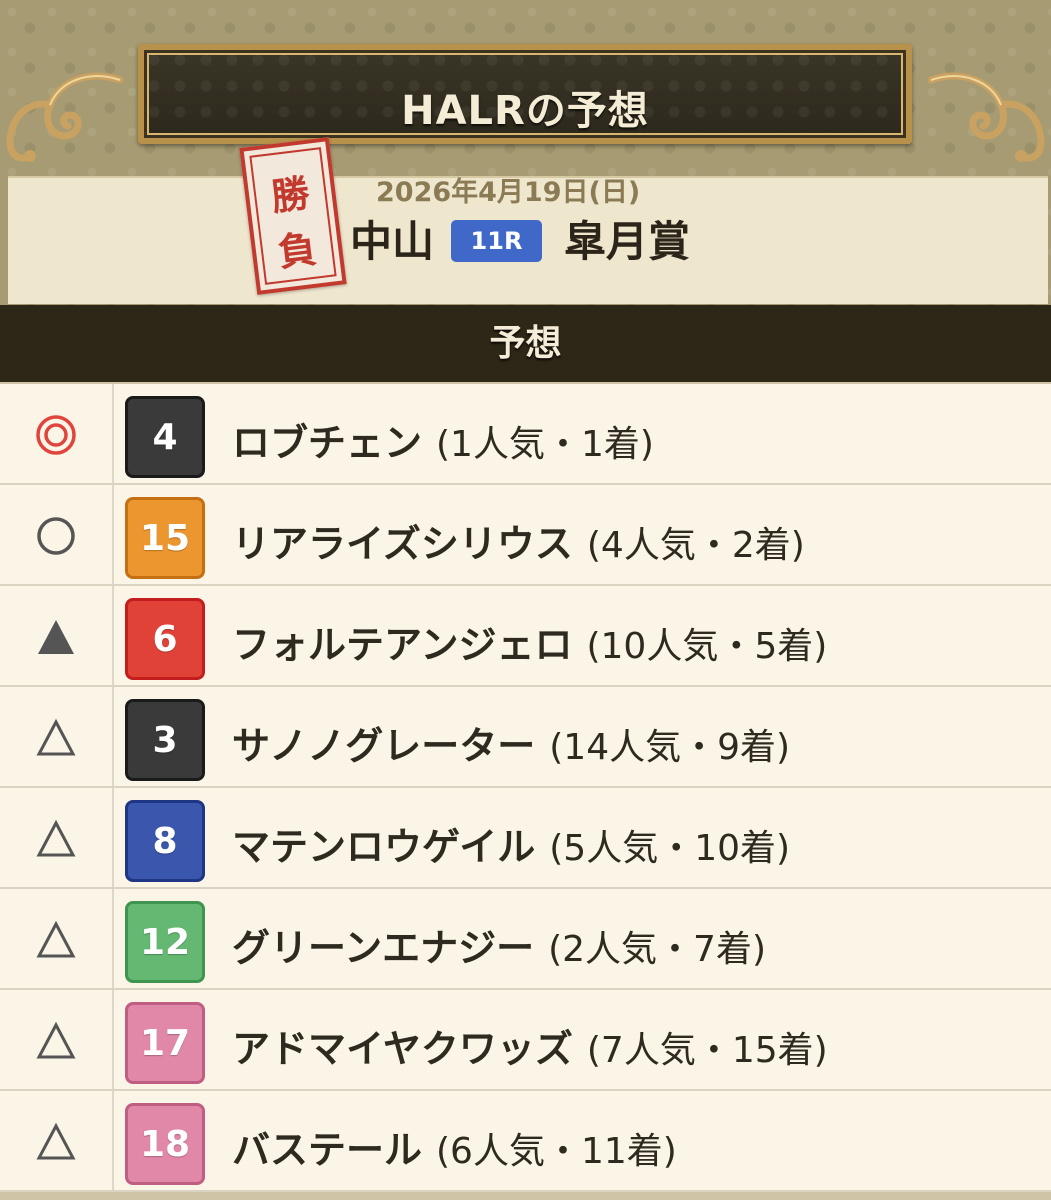 The width and height of the screenshot is (1051, 1200). I want to click on horse-result: (2人気・7着), so click(657, 949).